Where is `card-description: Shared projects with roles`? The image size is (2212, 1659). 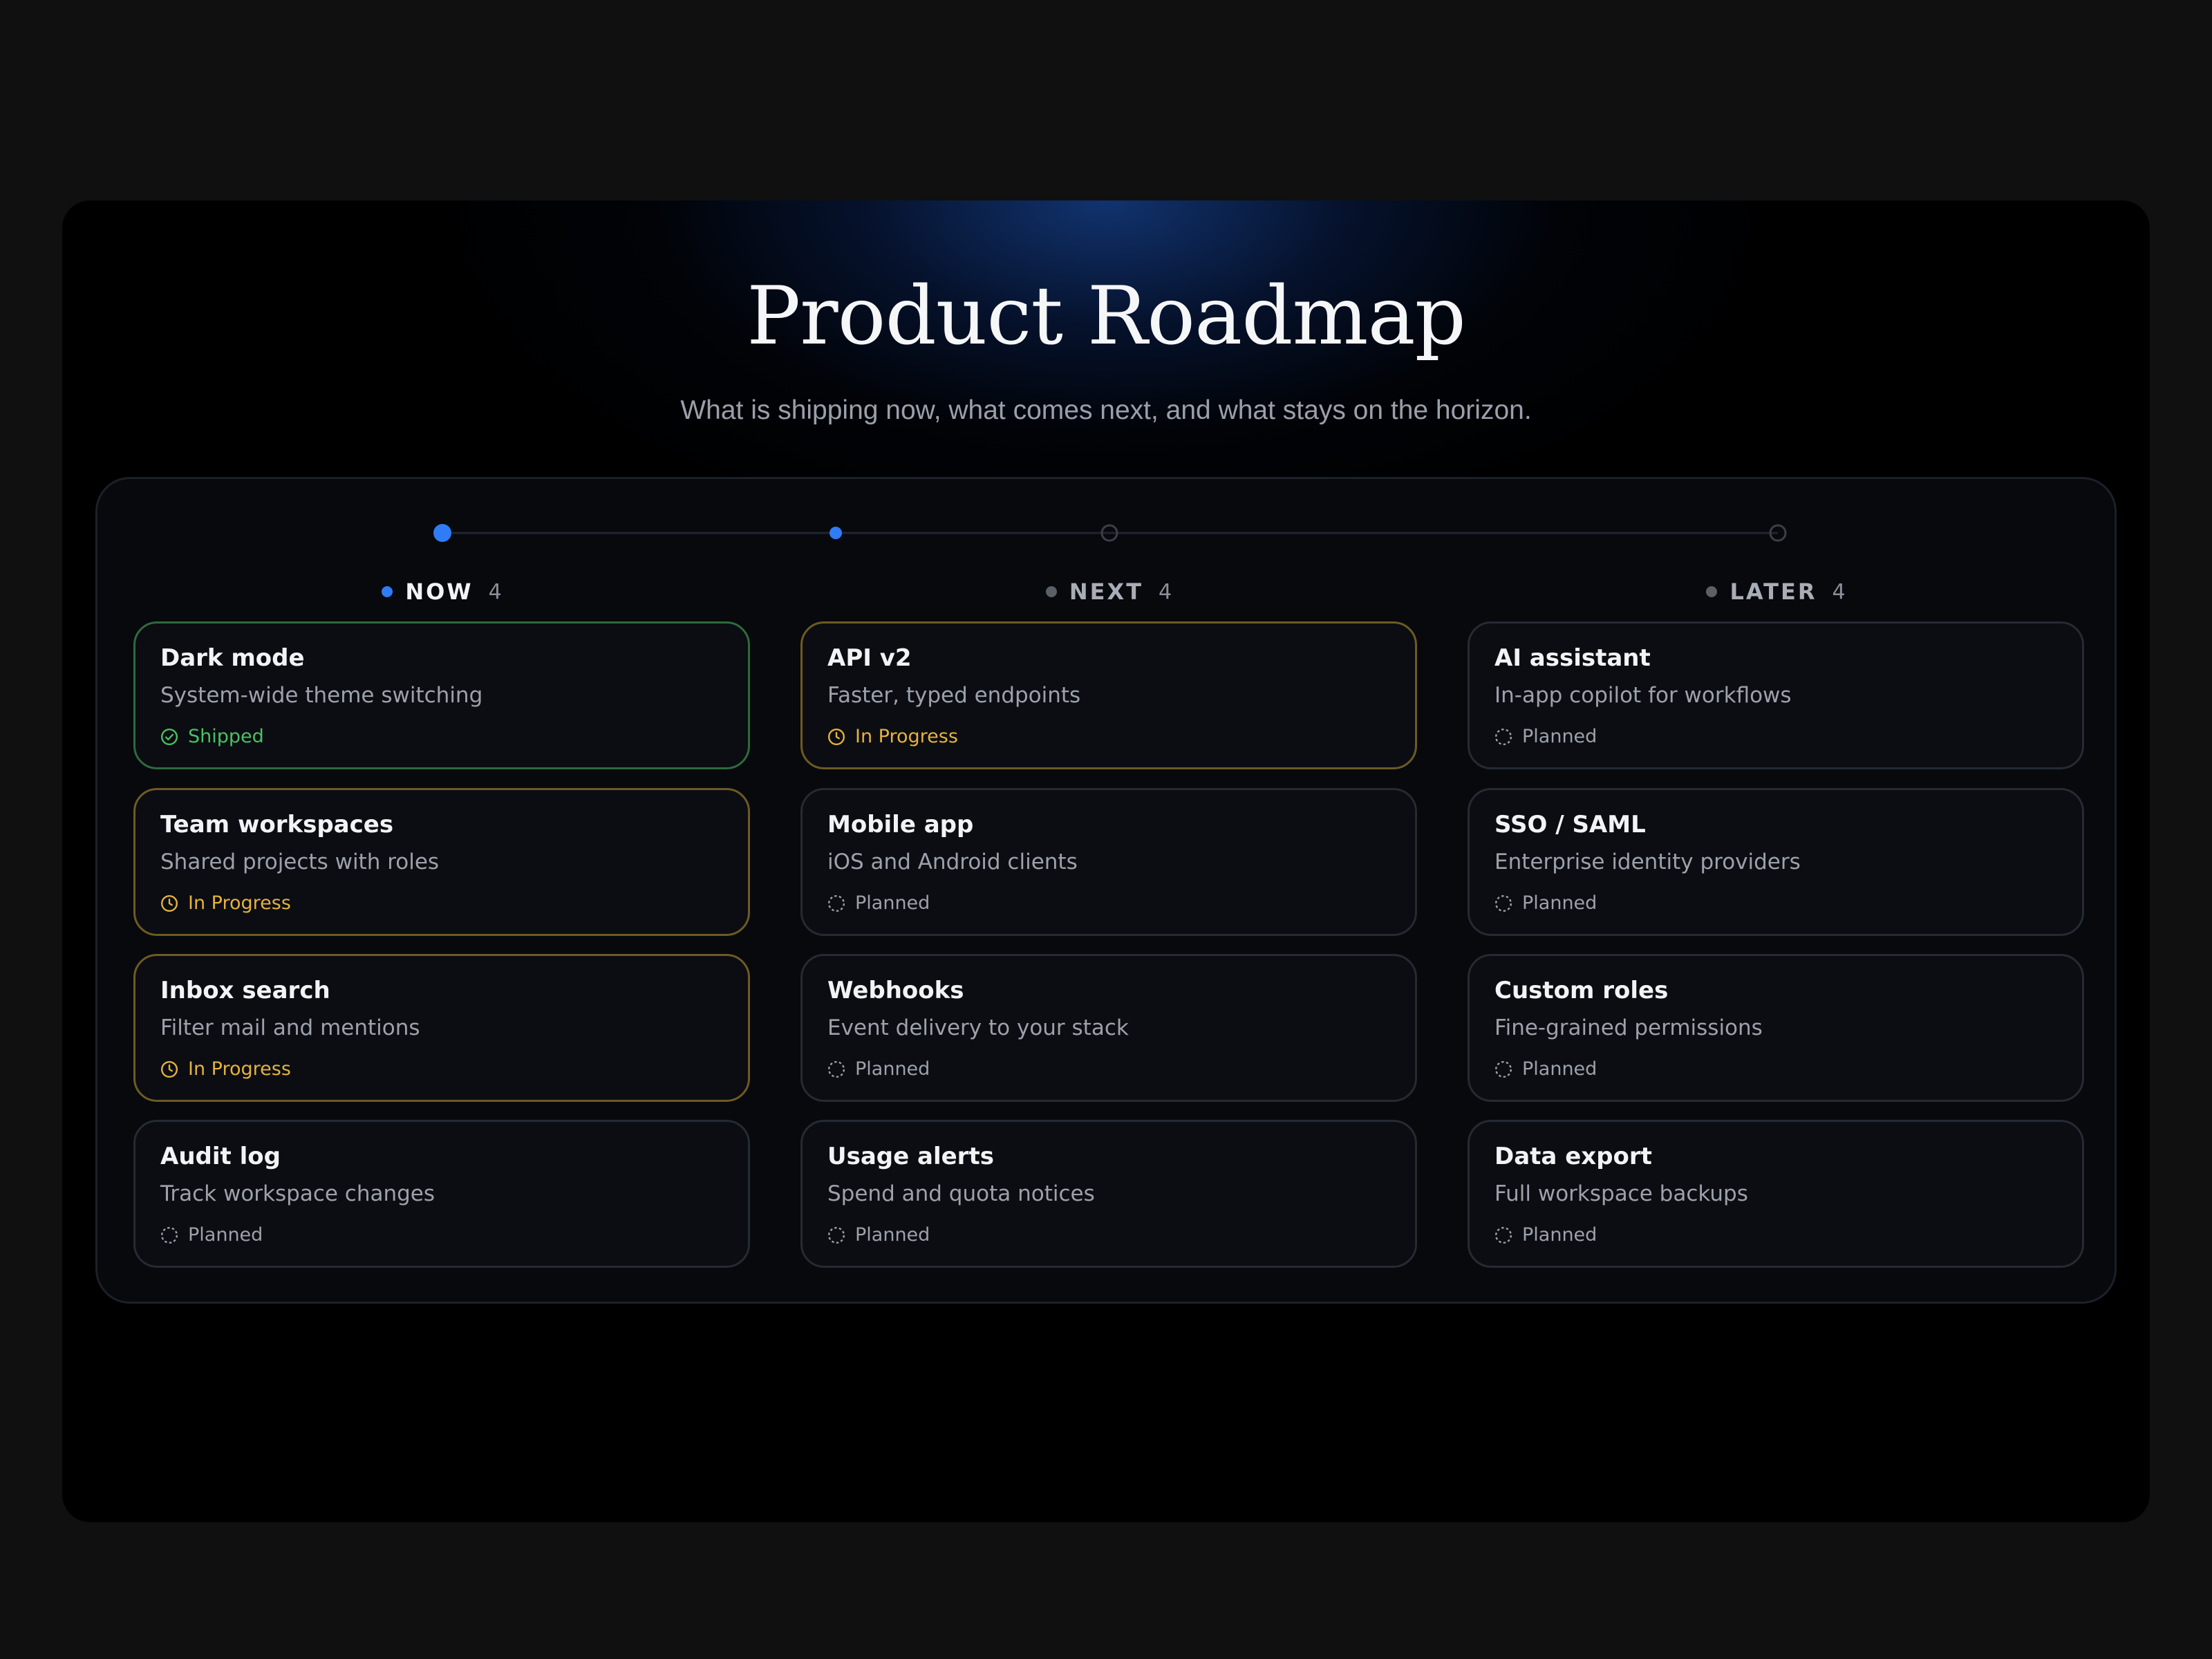
card-description: Shared projects with roles is located at coordinates (300, 862).